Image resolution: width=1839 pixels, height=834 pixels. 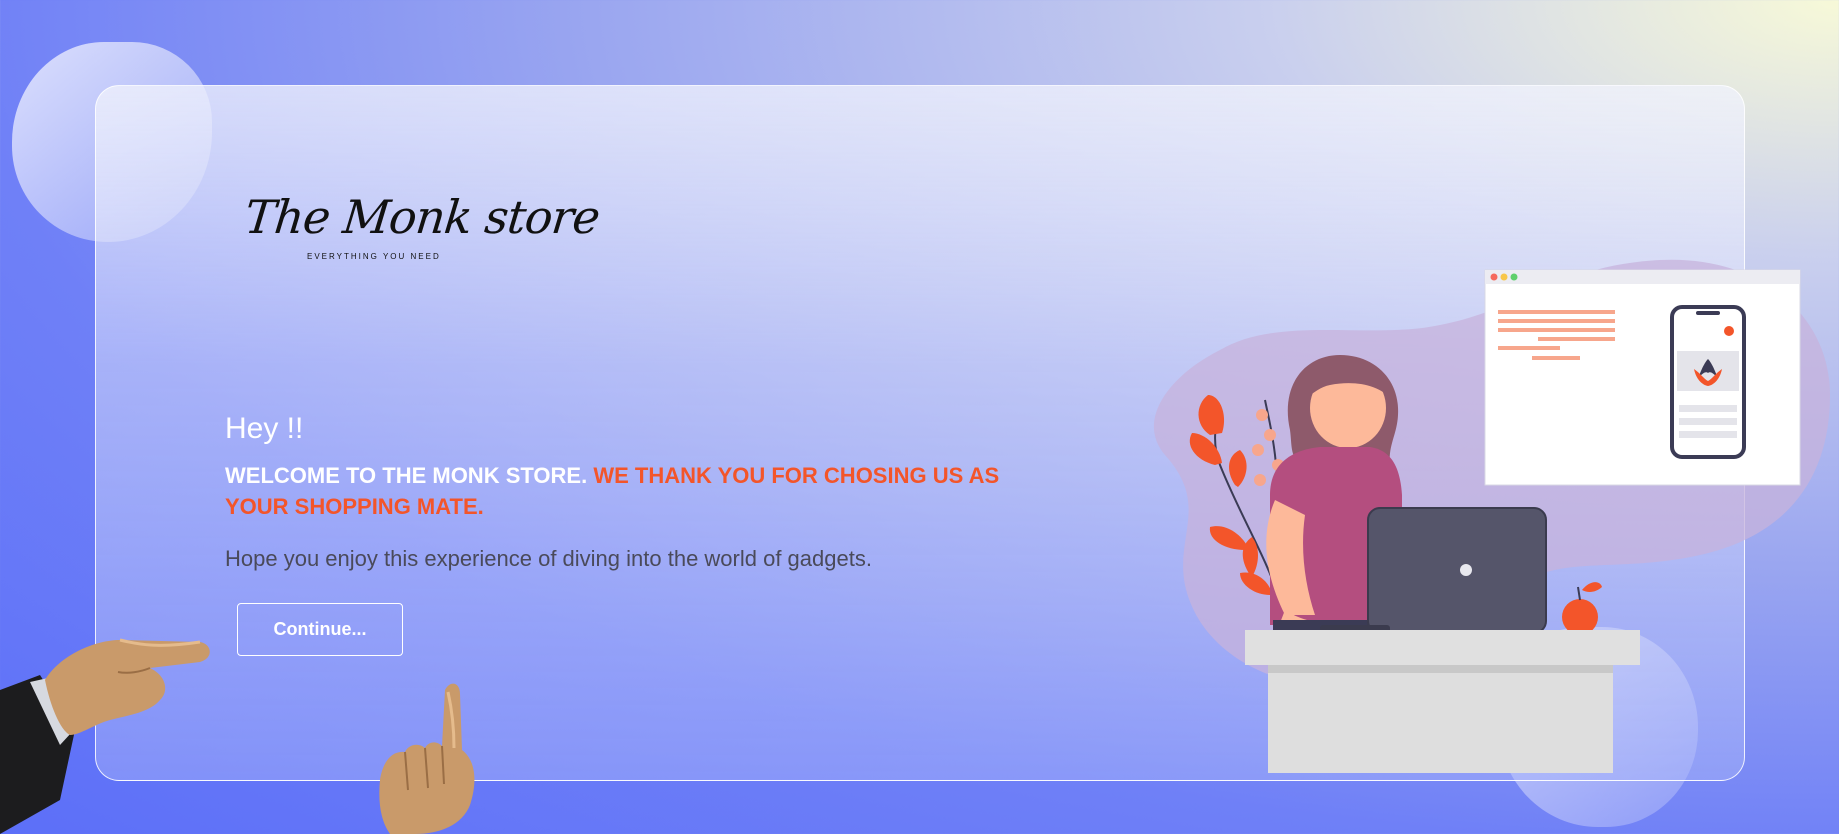 I want to click on welcome-text-white: WELCOME TO THE MONK STORE., so click(x=406, y=475).